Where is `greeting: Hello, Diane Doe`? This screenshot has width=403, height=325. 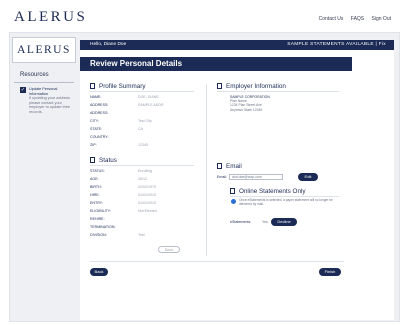
greeting: Hello, Diane Doe is located at coordinates (108, 44).